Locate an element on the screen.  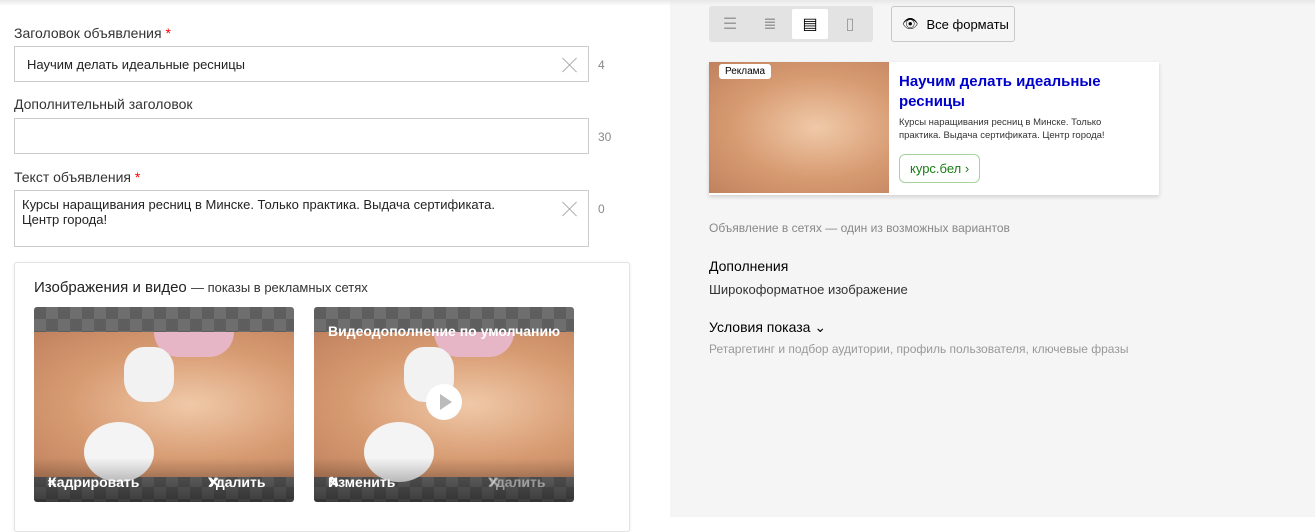
extras-title: Дополнения is located at coordinates (749, 266).